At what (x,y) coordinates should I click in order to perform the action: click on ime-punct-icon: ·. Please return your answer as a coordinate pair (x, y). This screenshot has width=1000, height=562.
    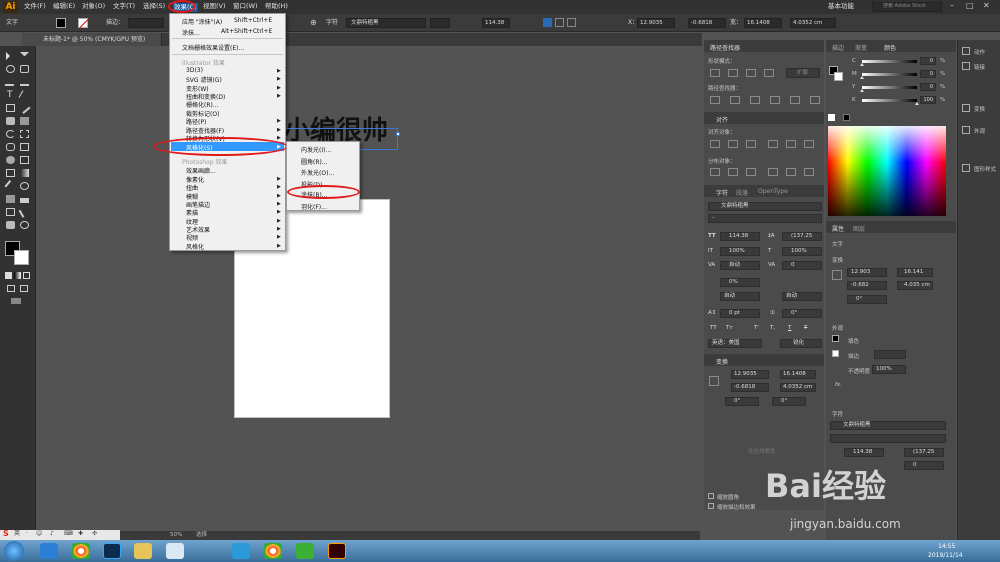
    Looking at the image, I should click on (27, 534).